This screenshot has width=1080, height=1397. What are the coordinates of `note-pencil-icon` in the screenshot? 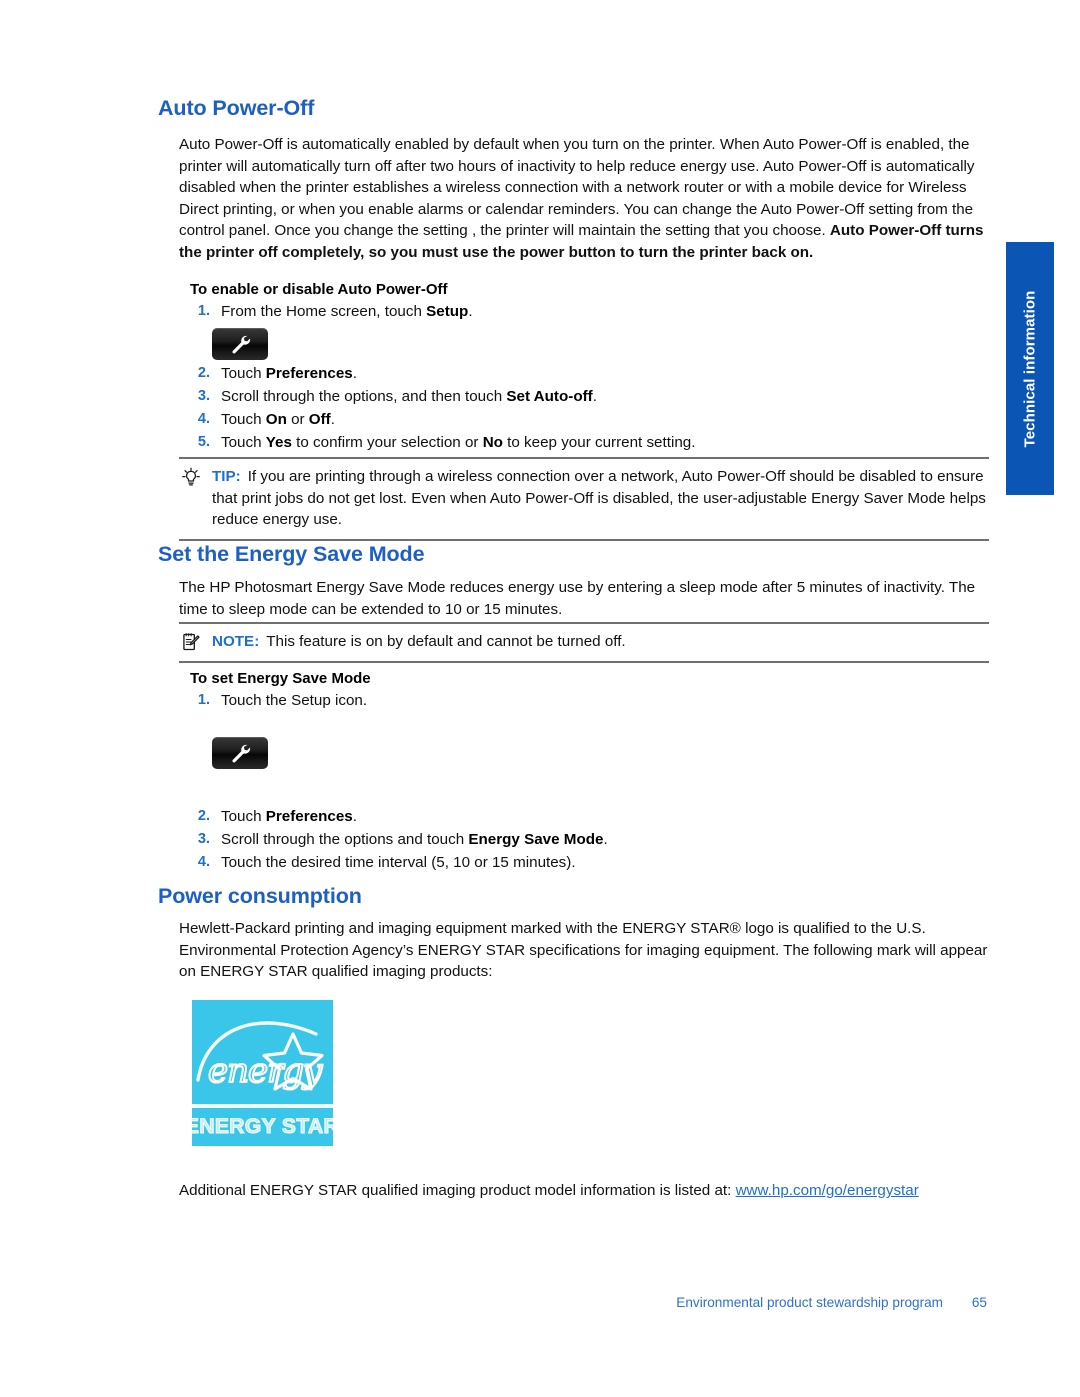 It's located at (192, 642).